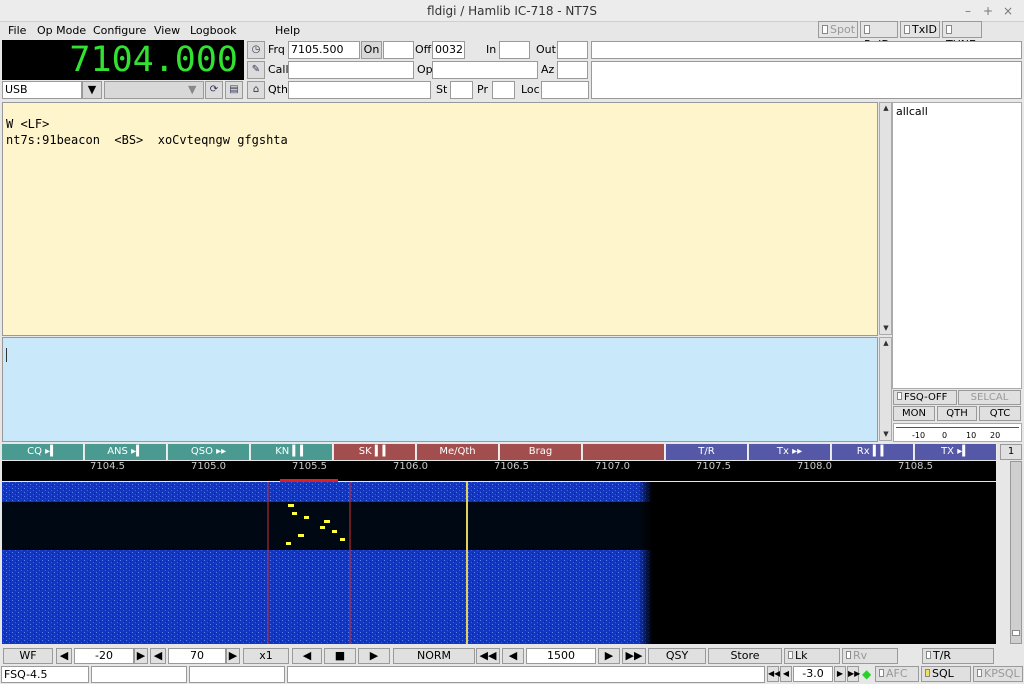  What do you see at coordinates (214, 90) in the screenshot?
I see `rig-refresh-icon: ⟳` at bounding box center [214, 90].